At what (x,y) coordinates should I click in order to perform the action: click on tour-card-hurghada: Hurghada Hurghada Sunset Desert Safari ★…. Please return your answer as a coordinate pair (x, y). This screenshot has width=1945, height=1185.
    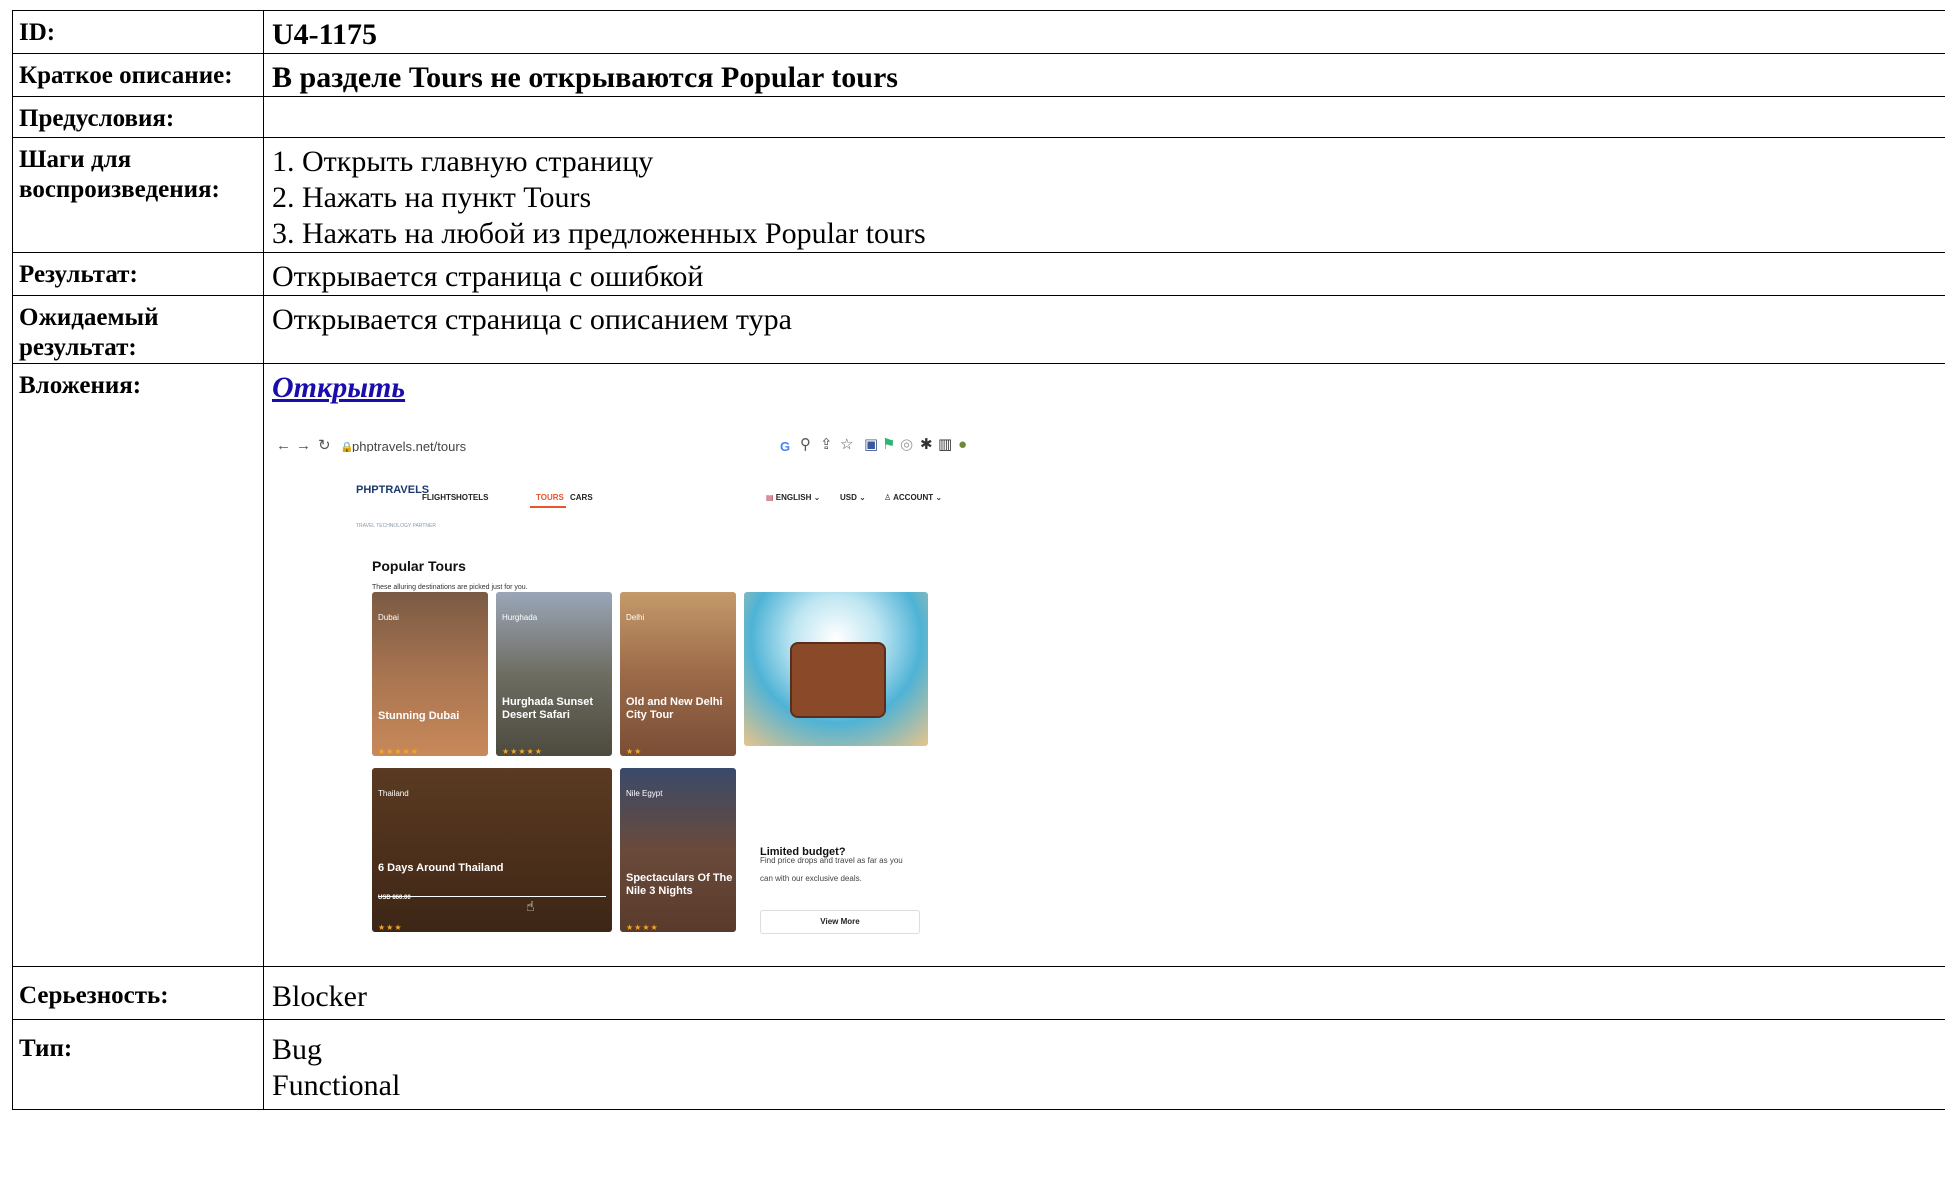
    Looking at the image, I should click on (554, 674).